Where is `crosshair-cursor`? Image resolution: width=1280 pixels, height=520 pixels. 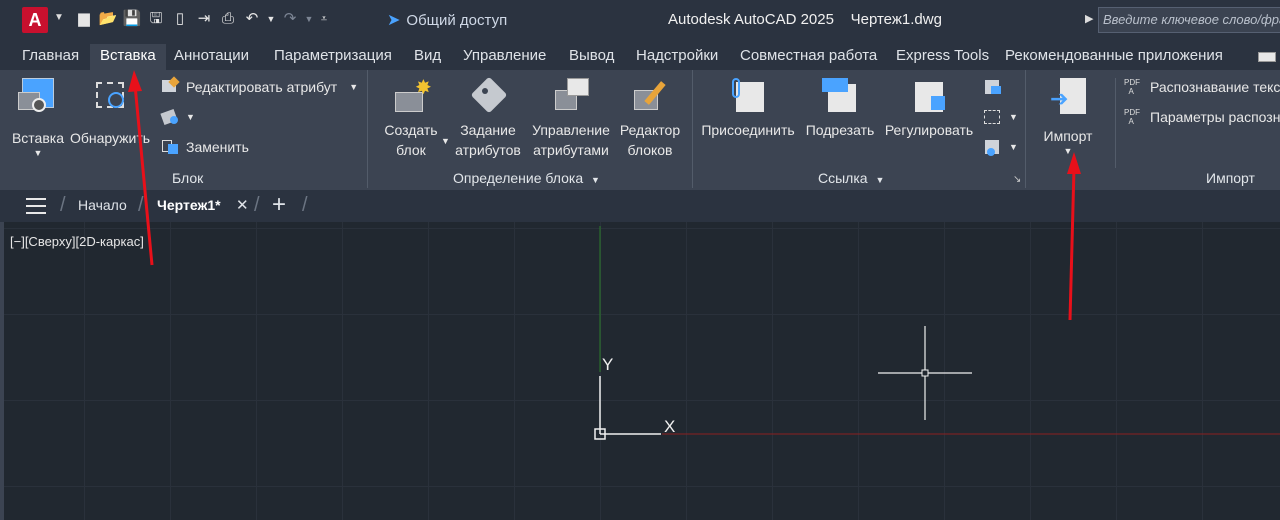 crosshair-cursor is located at coordinates (925, 373).